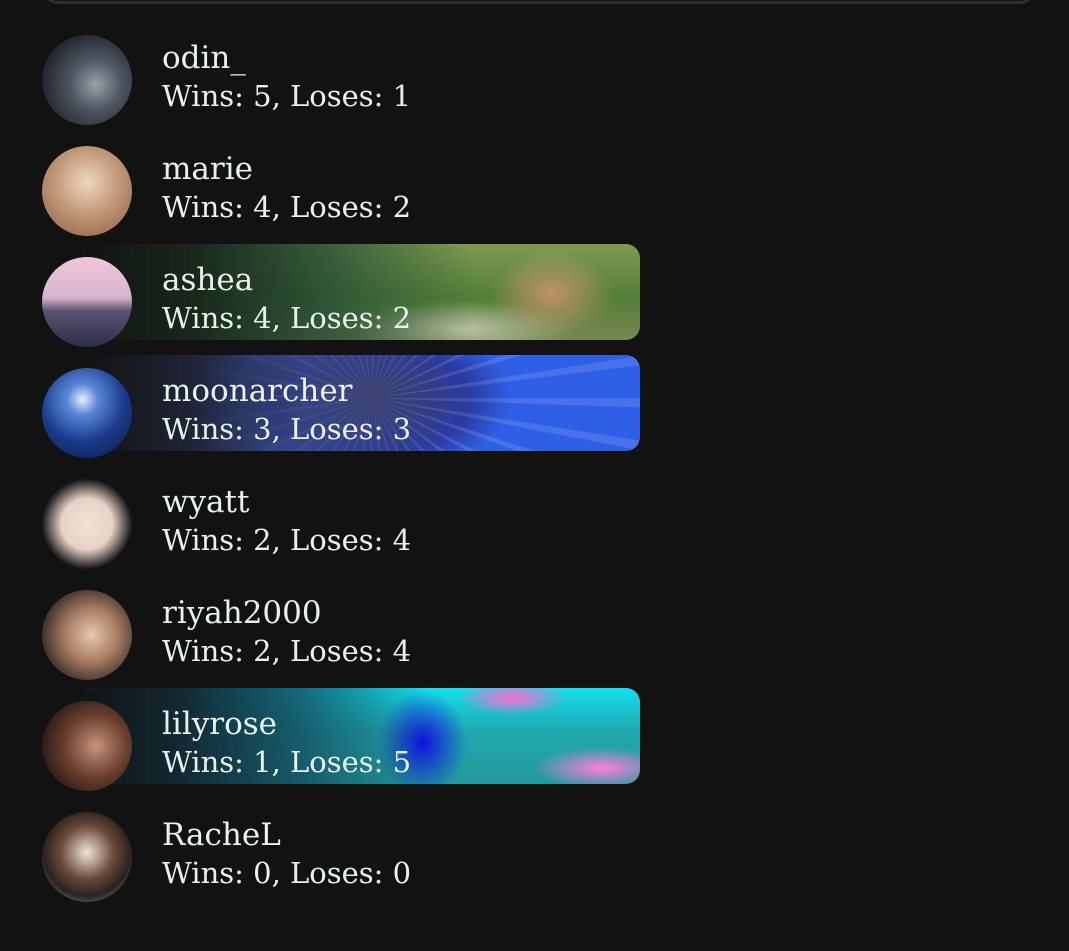 The image size is (1069, 951). What do you see at coordinates (287, 96) in the screenshot?
I see `player-record: Wins: 5, Loses: 1` at bounding box center [287, 96].